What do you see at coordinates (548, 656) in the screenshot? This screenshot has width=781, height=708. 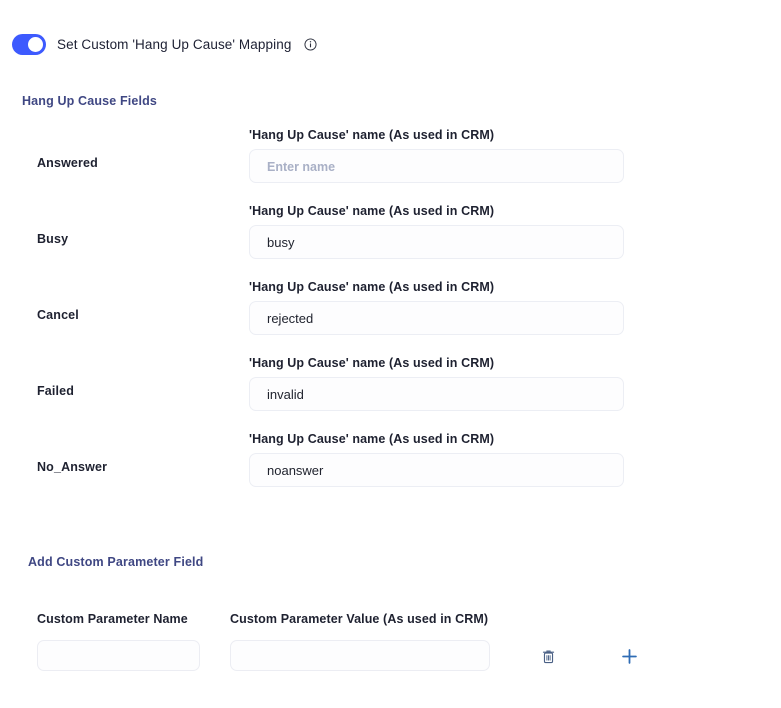 I see `trash-icon` at bounding box center [548, 656].